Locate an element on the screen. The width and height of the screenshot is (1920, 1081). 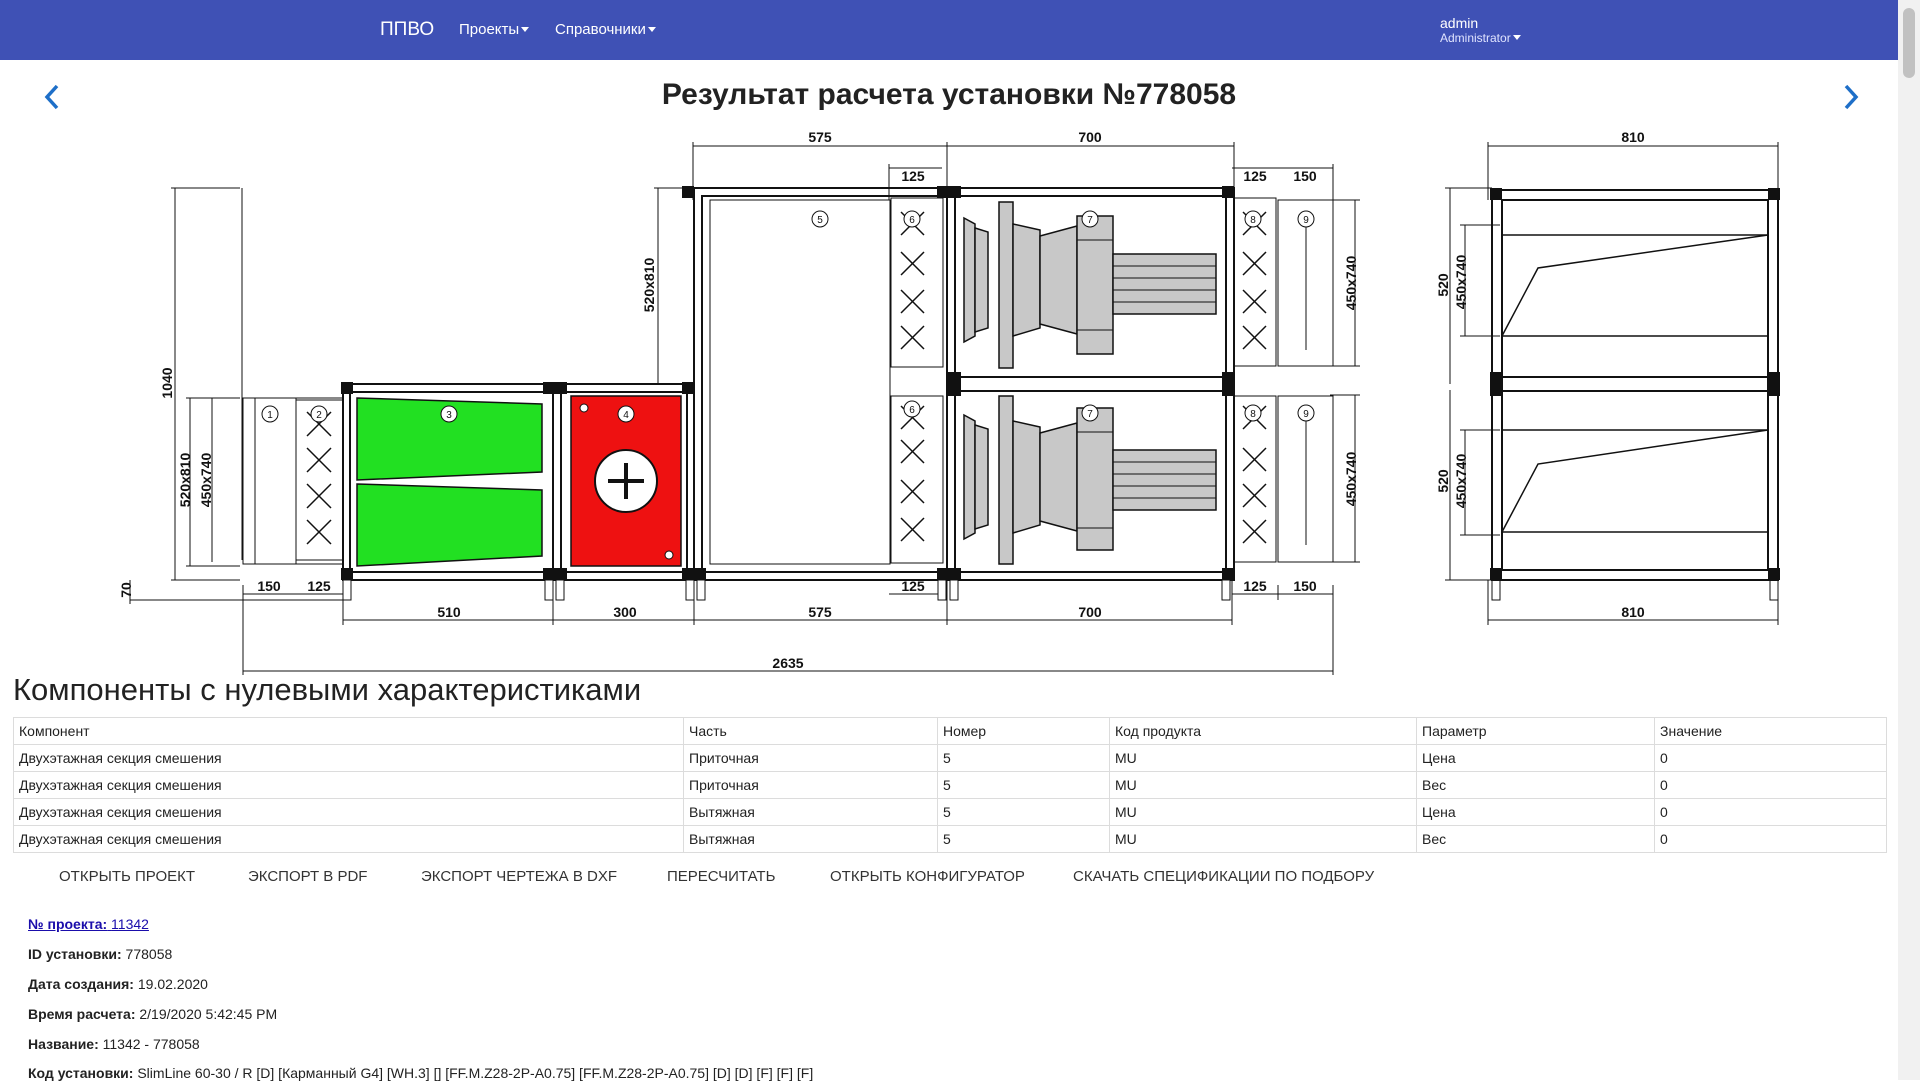
download-specs-button: СКАЧАТЬ СПЕЦИФИКАЦИИ ПО ПОДБОРУ is located at coordinates (1223, 876).